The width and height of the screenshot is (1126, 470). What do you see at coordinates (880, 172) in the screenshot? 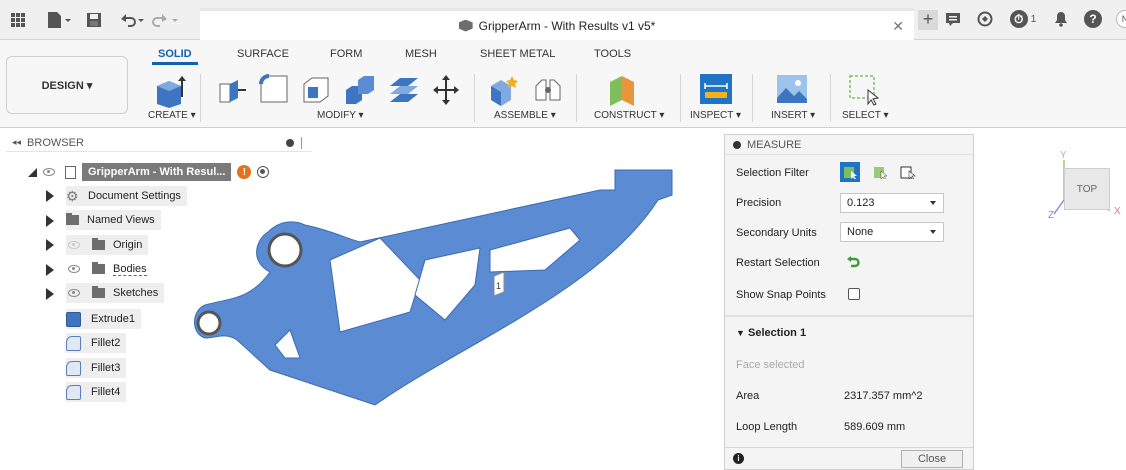
I see `filter-edge-icon` at bounding box center [880, 172].